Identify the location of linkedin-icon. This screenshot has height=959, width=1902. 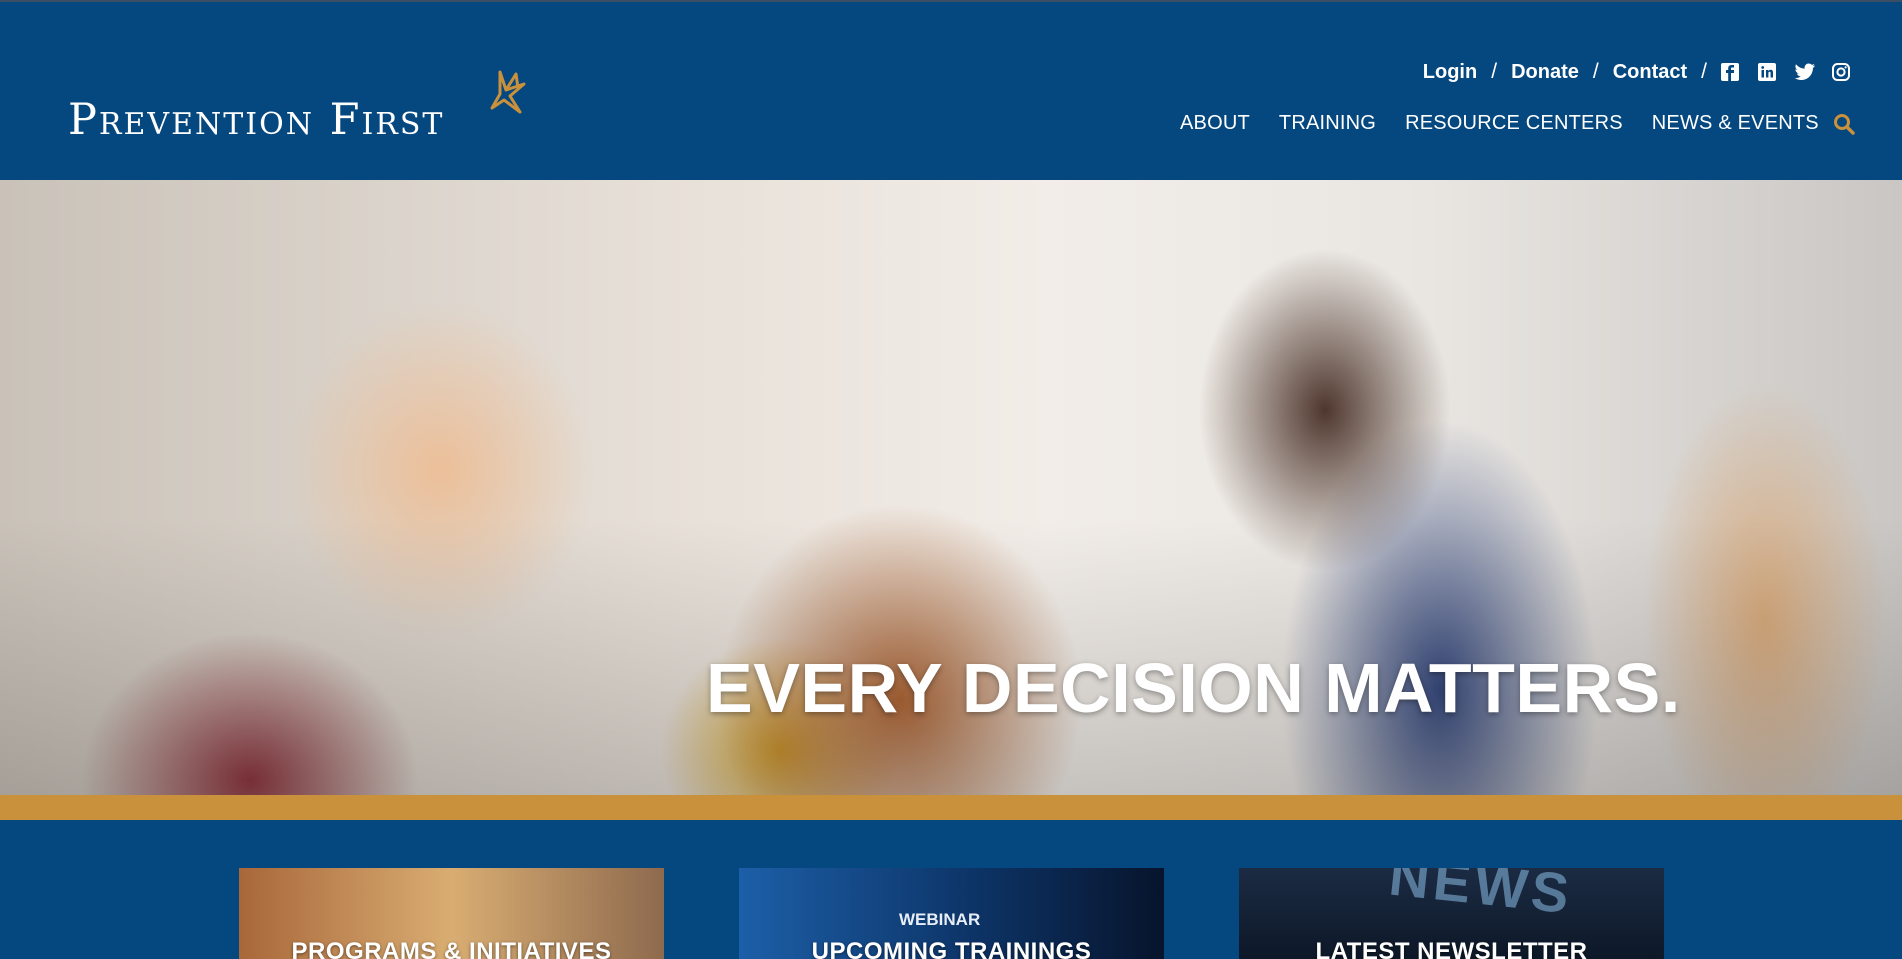
(1769, 74).